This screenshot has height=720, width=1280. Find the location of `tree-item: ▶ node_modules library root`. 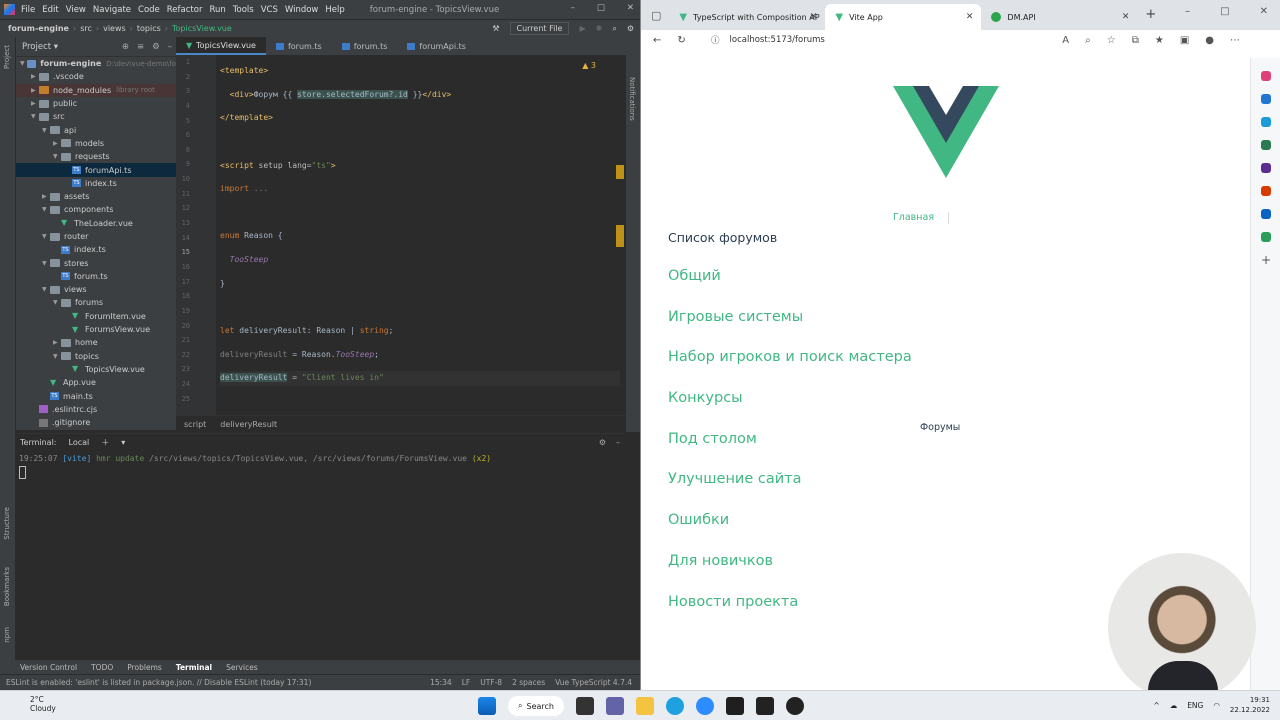

tree-item: ▶ node_modules library root is located at coordinates (96, 90).